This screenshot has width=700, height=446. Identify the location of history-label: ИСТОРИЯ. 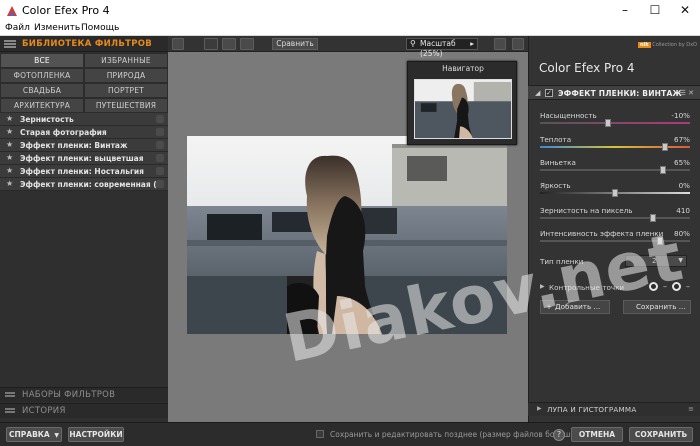
(44, 411).